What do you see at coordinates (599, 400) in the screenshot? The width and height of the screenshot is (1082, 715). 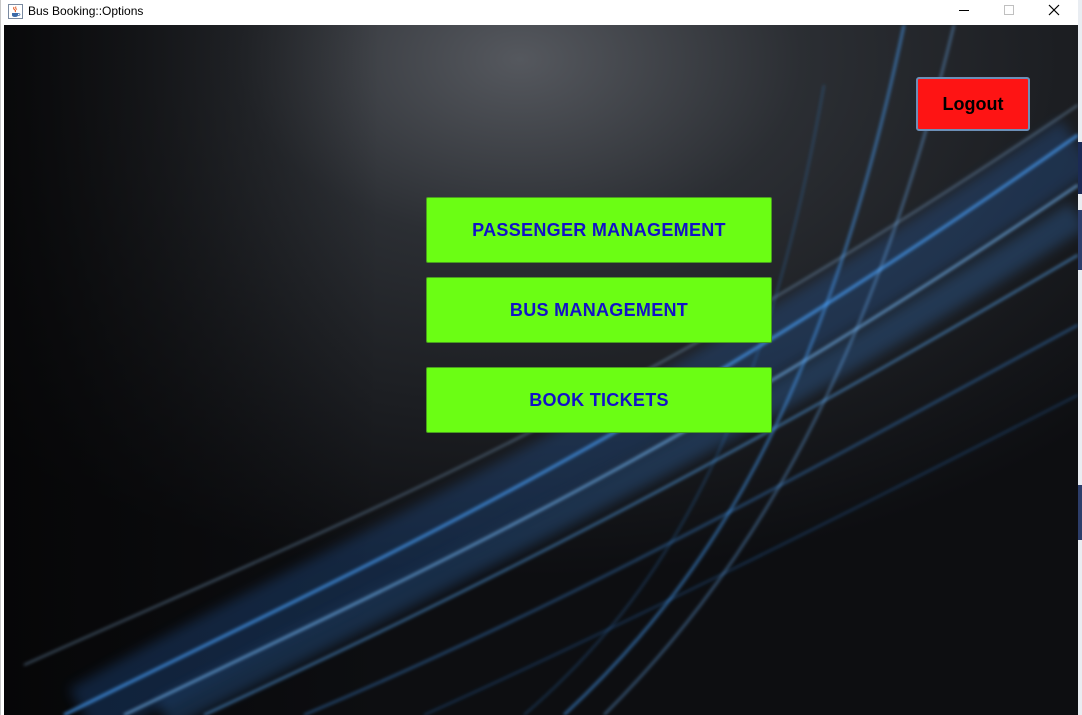 I see `book-tickets-button: BOOK TICKETS` at bounding box center [599, 400].